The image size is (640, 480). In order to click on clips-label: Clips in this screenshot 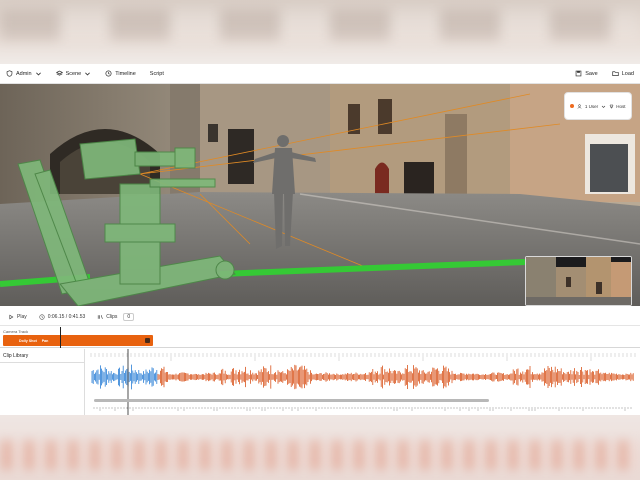, I will do `click(112, 316)`.